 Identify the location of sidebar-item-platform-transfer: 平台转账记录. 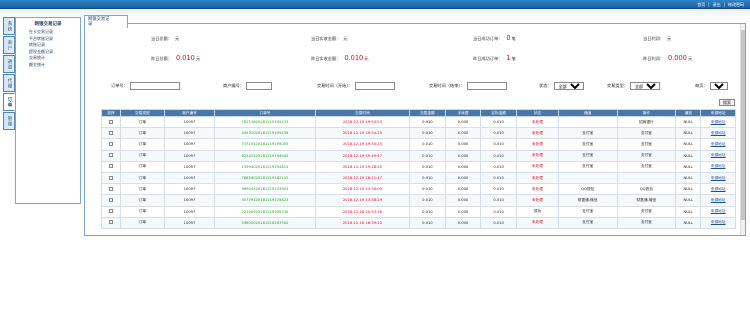
(48, 39).